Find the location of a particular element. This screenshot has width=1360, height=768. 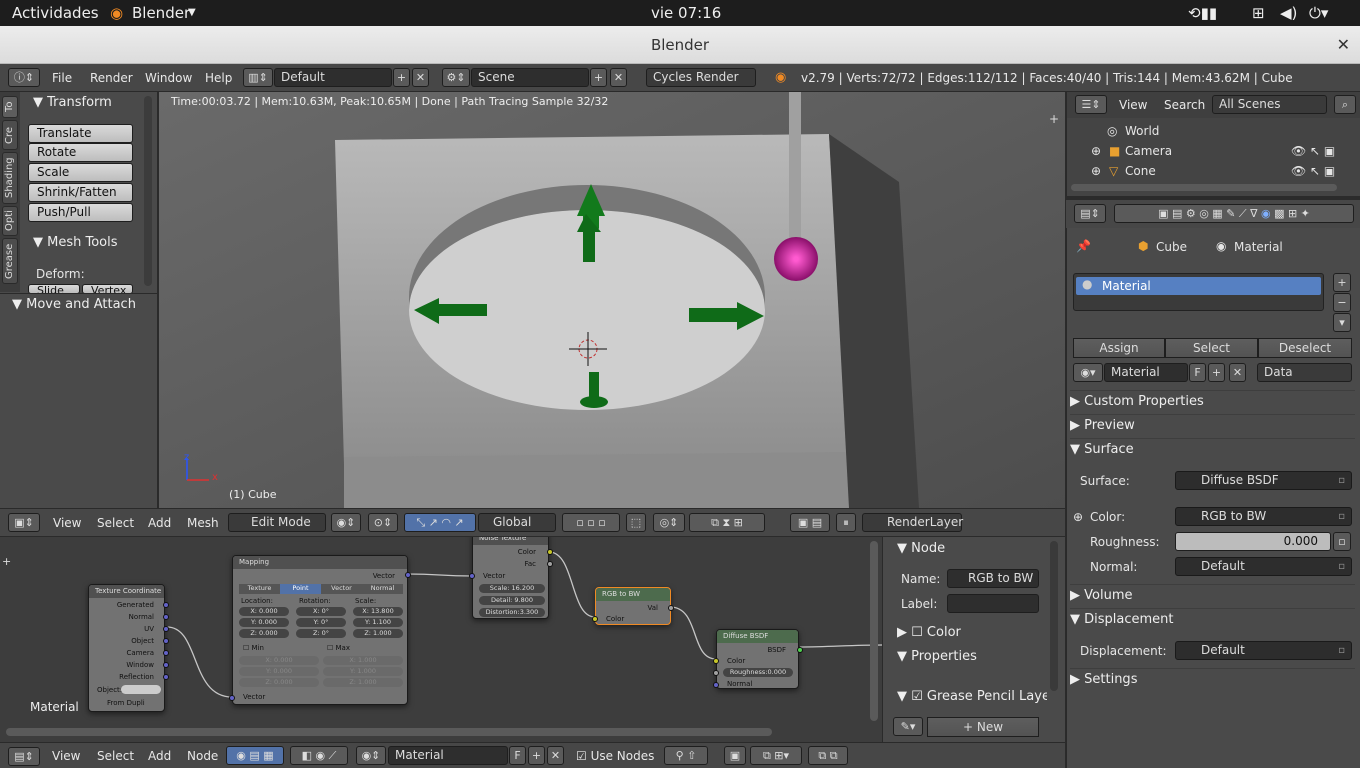

shrink-fatten-button: Shrink/Fatten is located at coordinates (80, 192).